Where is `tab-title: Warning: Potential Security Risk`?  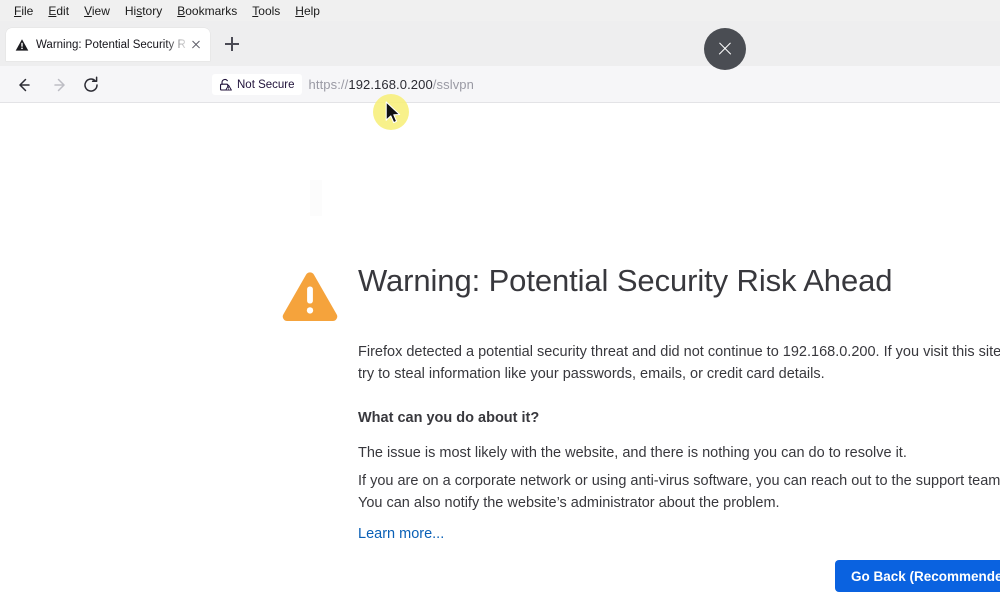
tab-title: Warning: Potential Security Risk is located at coordinates (111, 44).